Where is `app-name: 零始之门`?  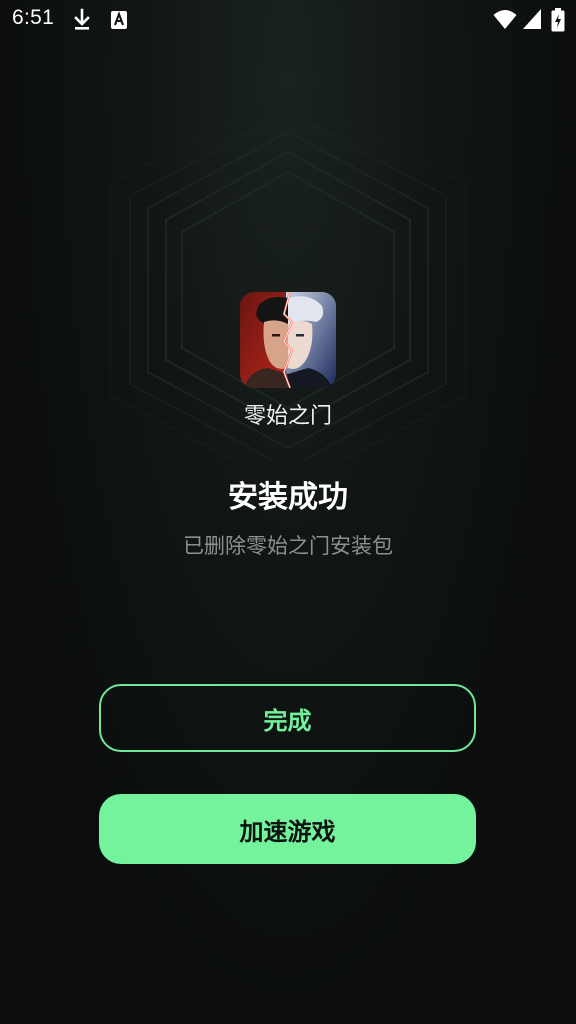
app-name: 零始之门 is located at coordinates (287, 416).